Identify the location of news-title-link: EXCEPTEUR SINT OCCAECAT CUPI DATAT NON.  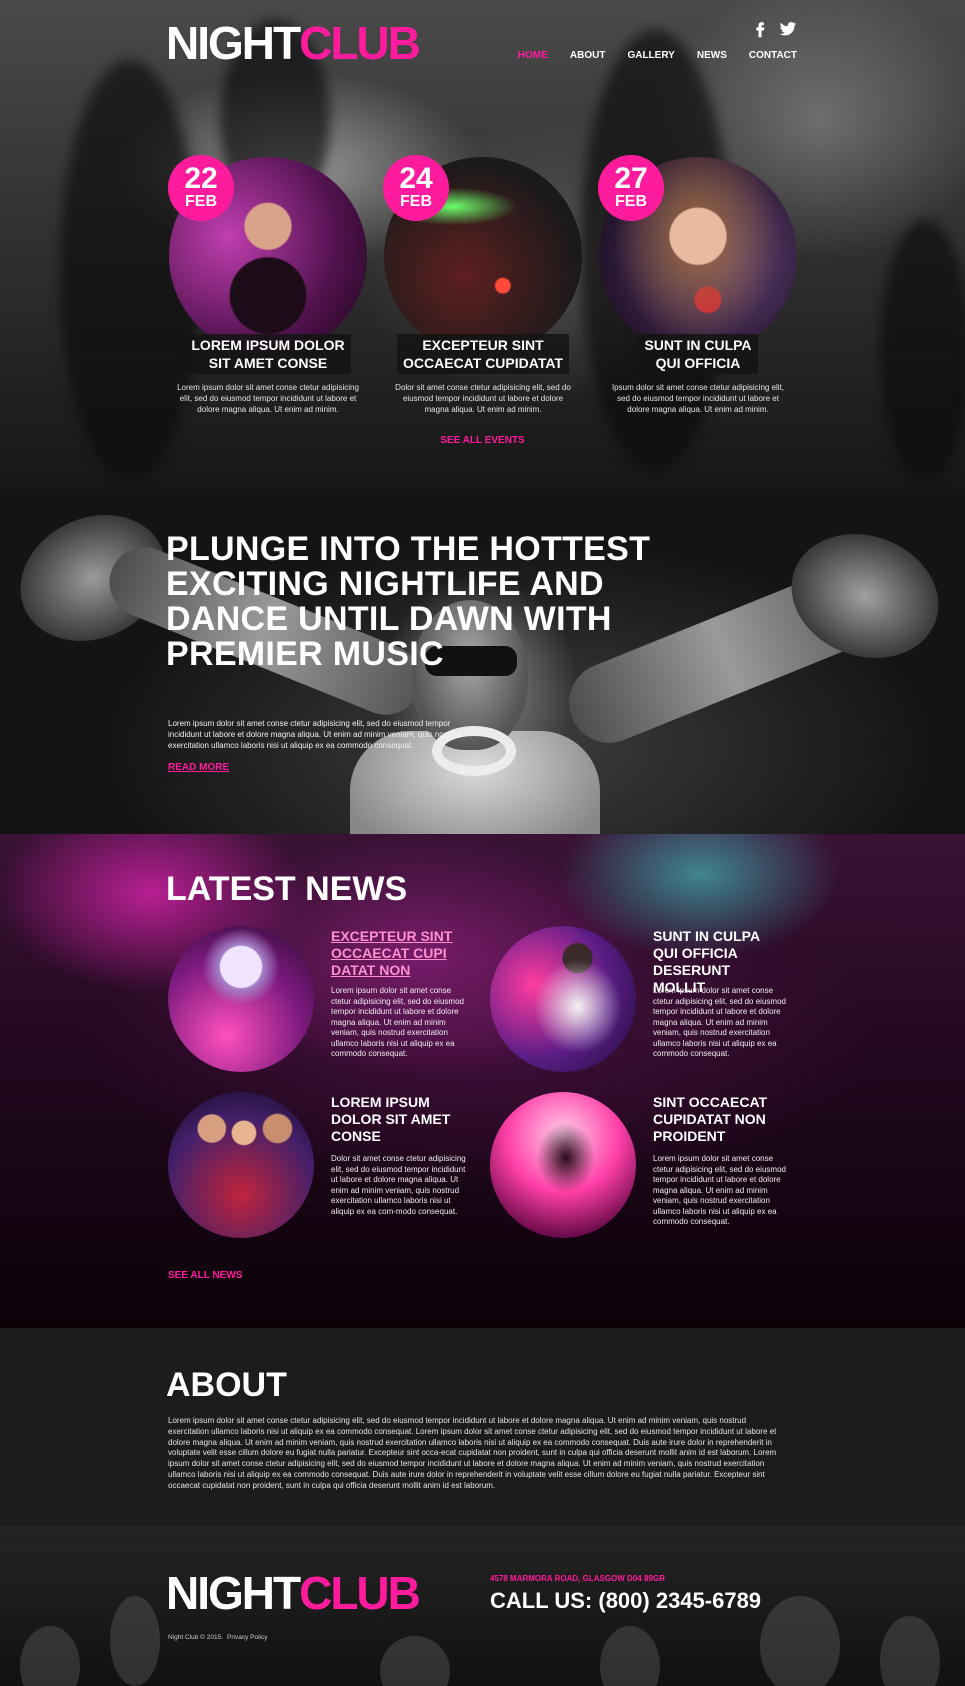
(396, 953).